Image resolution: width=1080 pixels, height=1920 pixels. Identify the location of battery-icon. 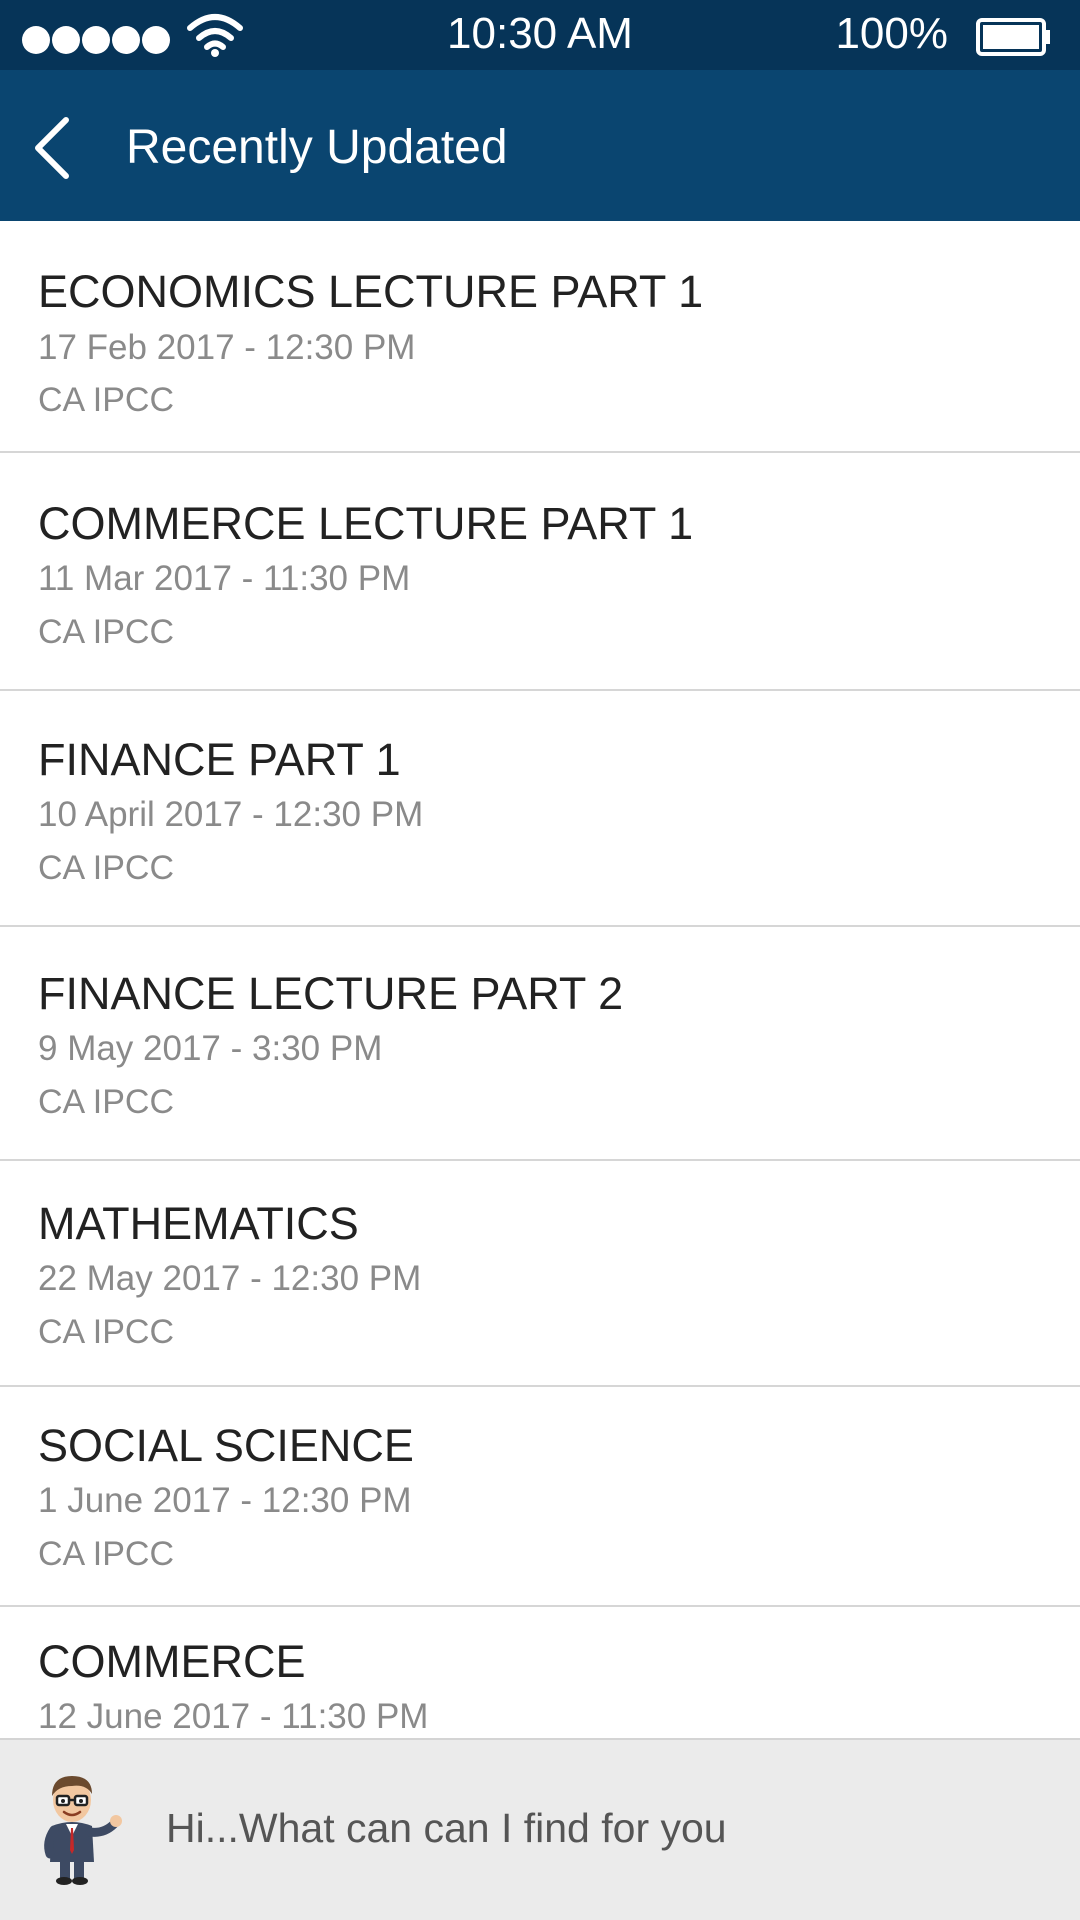
(1013, 37).